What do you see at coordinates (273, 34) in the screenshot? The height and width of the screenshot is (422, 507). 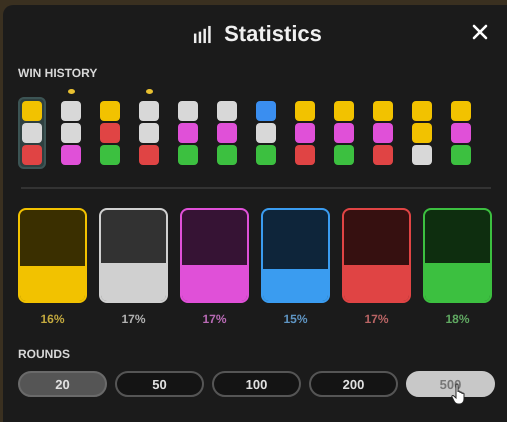 I see `panel-title: Statistics` at bounding box center [273, 34].